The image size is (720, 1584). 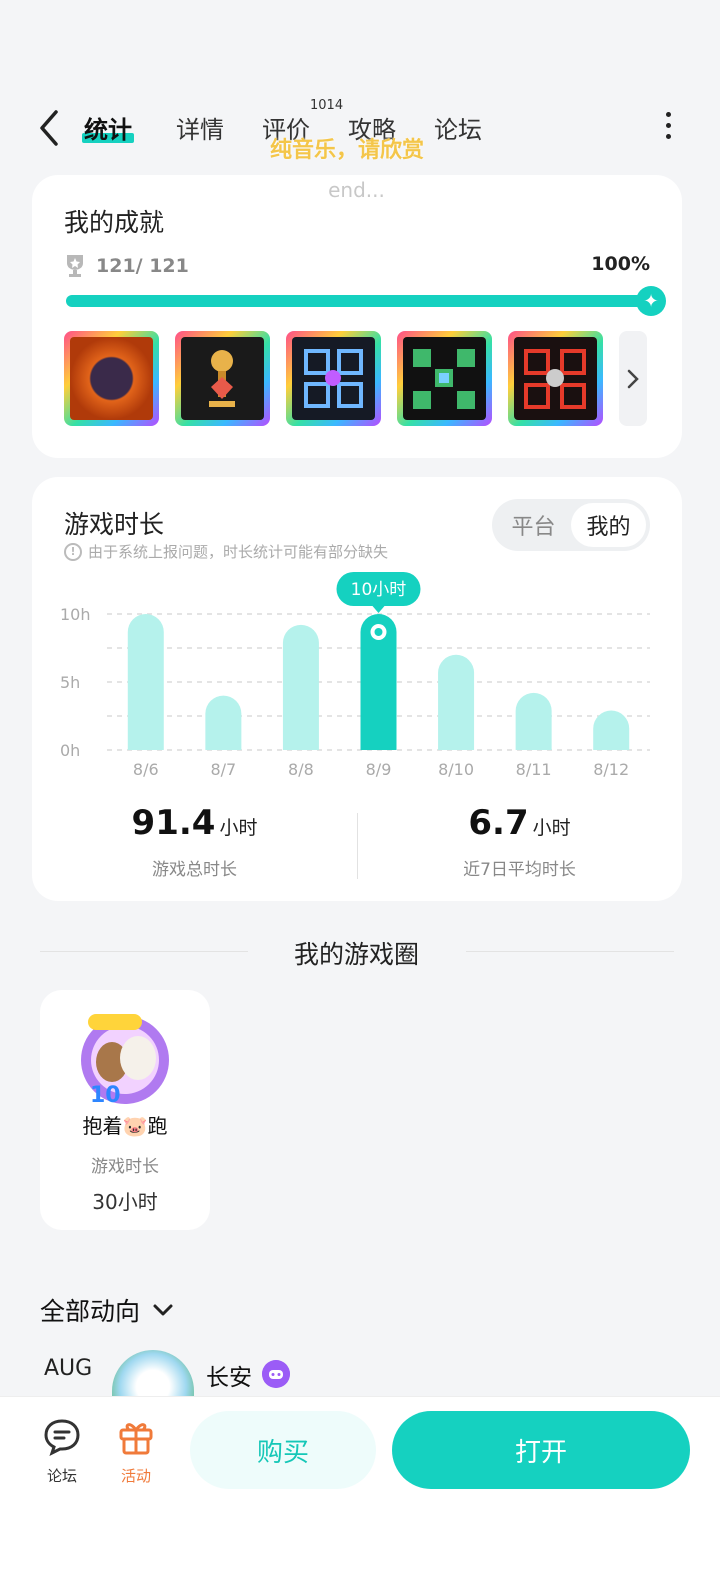 What do you see at coordinates (570, 951) in the screenshot?
I see `section-divider-right` at bounding box center [570, 951].